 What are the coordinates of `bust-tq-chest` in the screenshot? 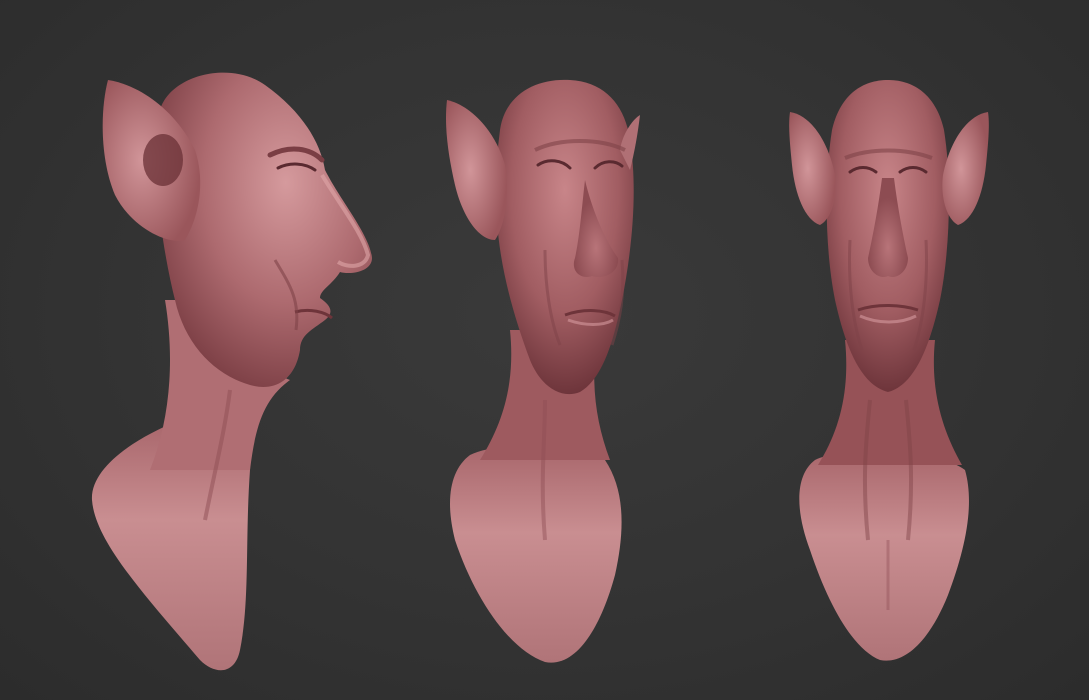 It's located at (536, 554).